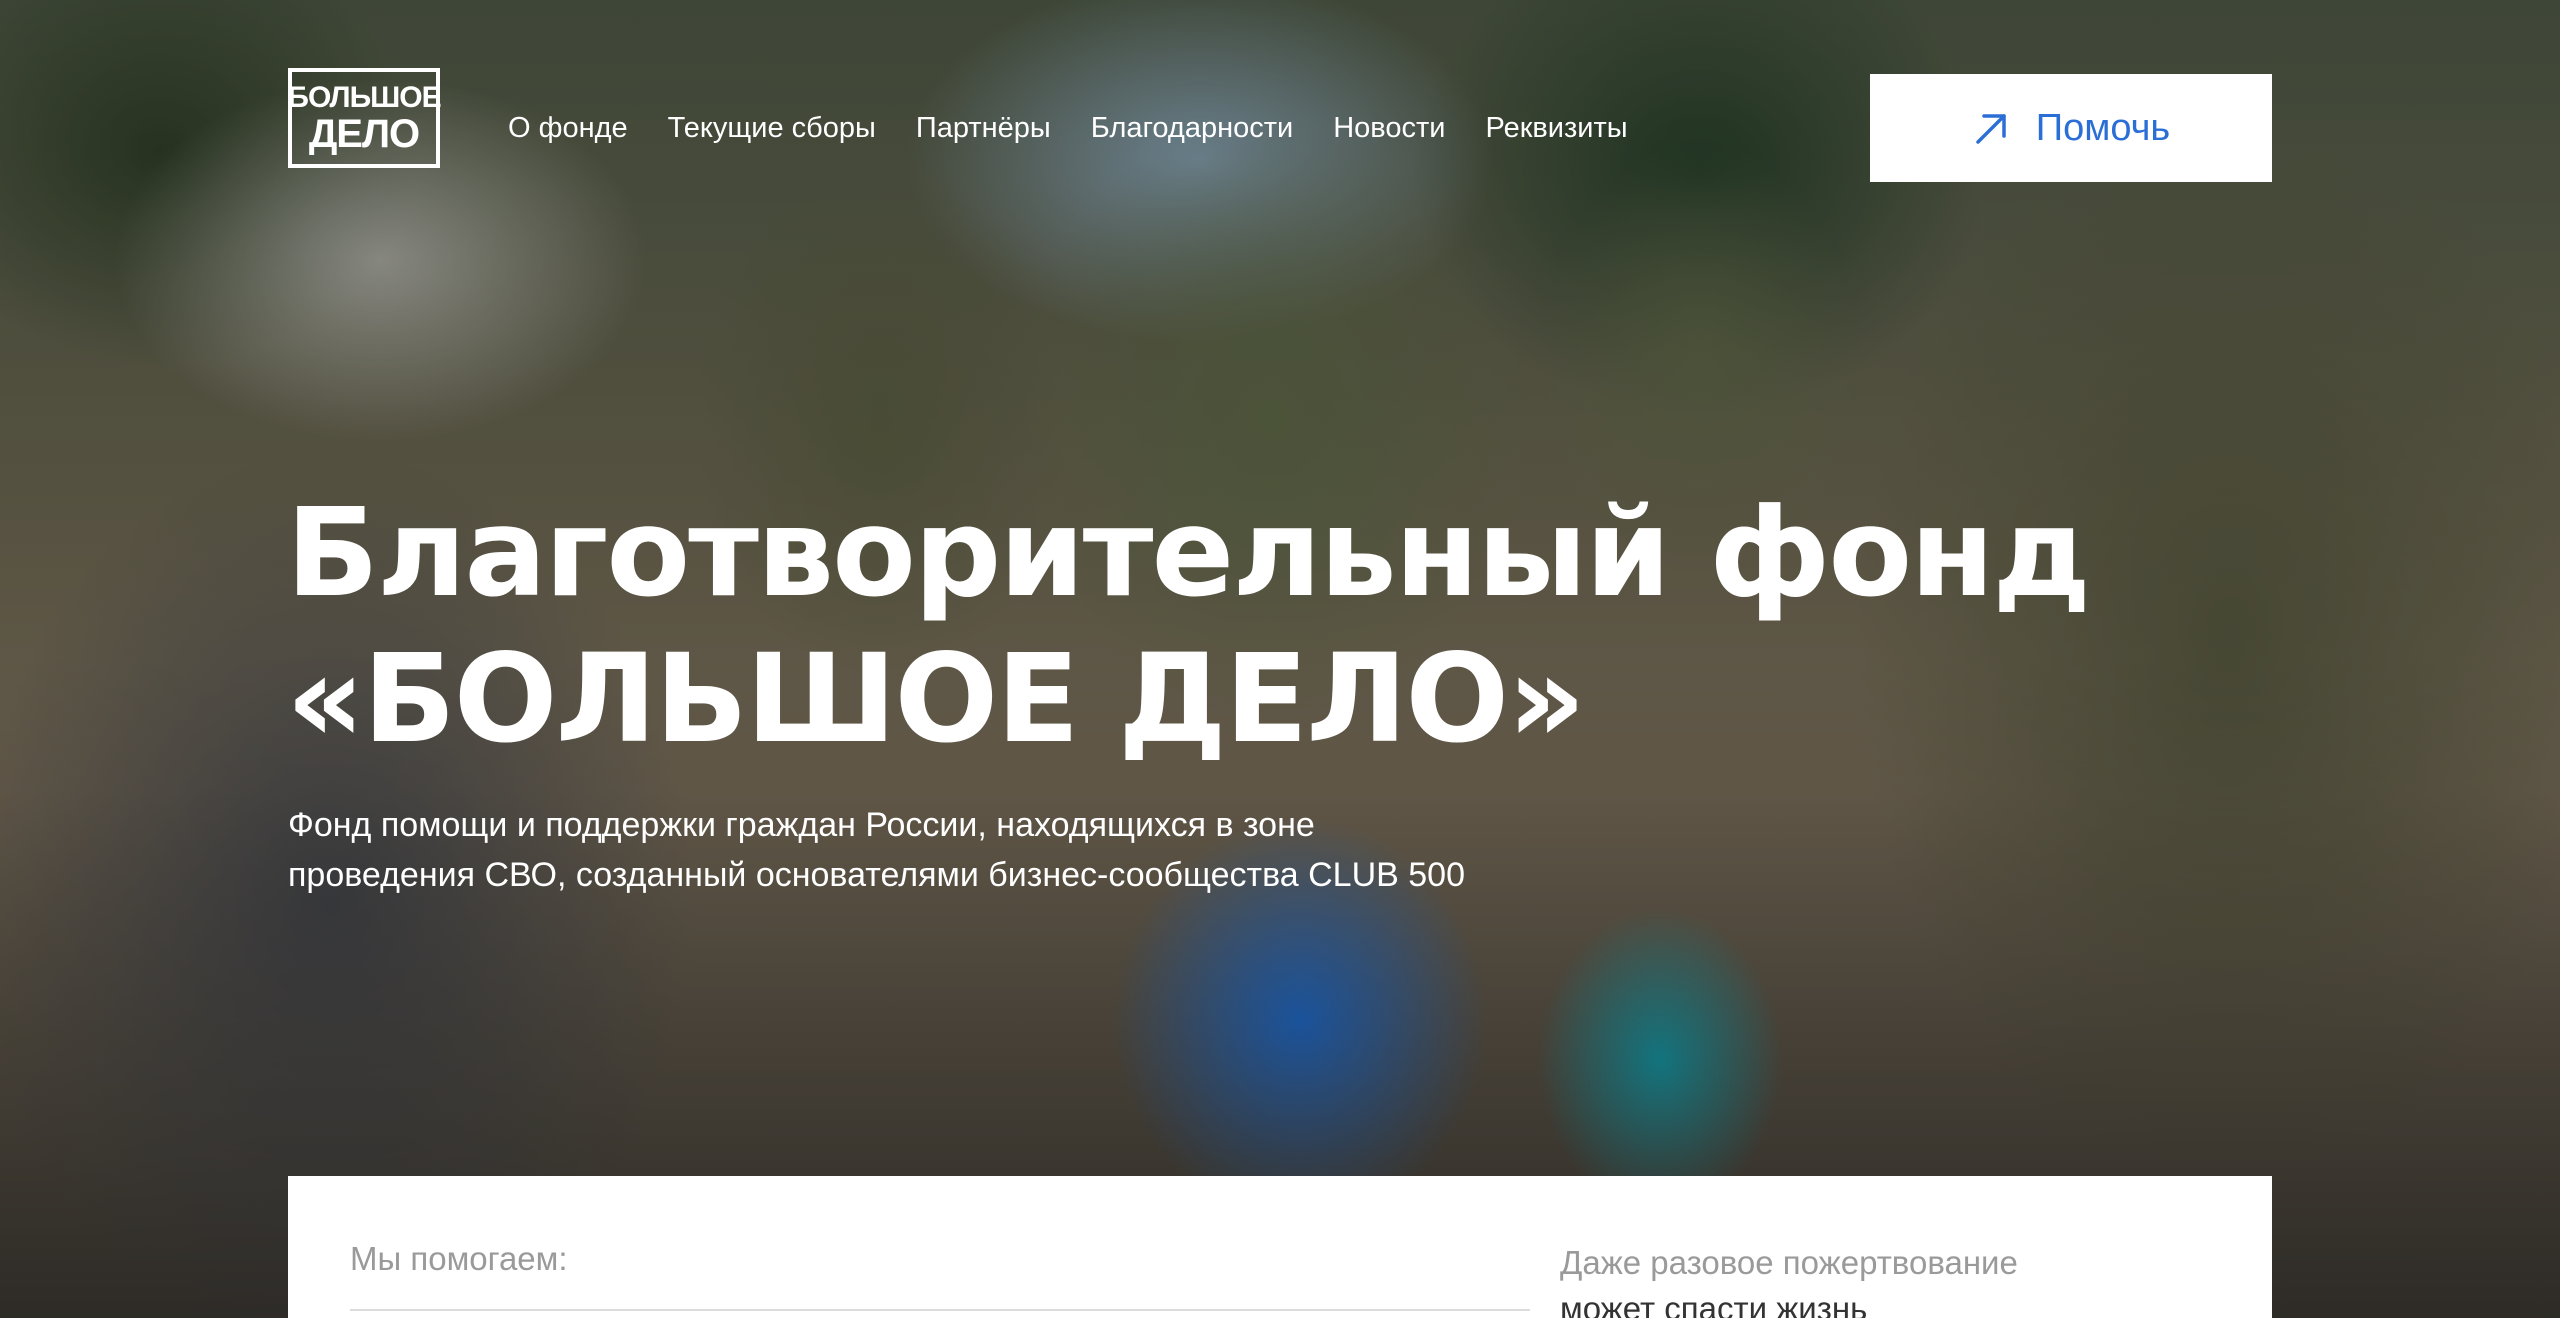 This screenshot has height=1318, width=2560. What do you see at coordinates (1714, 1304) in the screenshot?
I see `donation-text-line-2: может спасти жизнь` at bounding box center [1714, 1304].